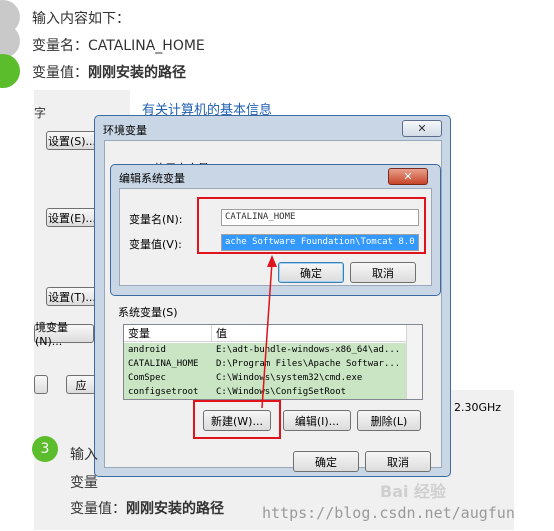 The height and width of the screenshot is (531, 554). What do you see at coordinates (41, 384) in the screenshot?
I see `partial-button` at bounding box center [41, 384].